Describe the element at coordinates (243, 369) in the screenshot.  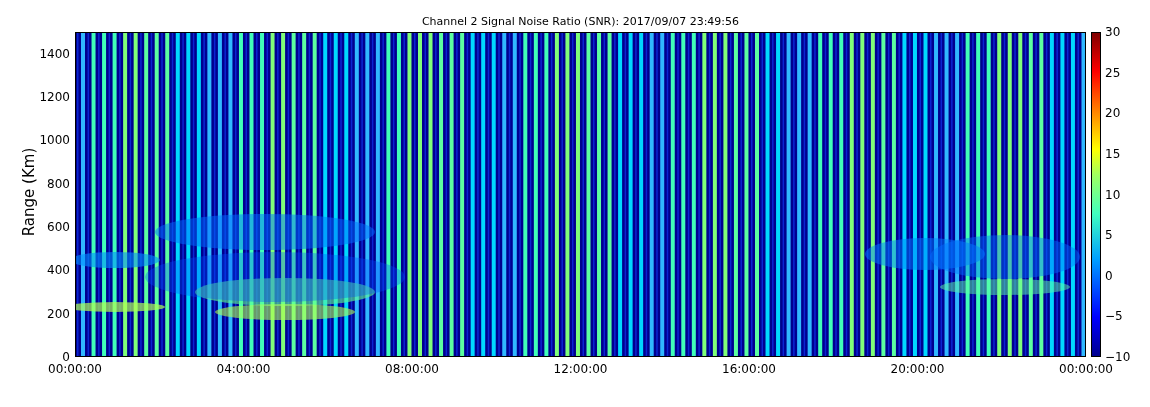
I see `axis-tick-label: 04:00:00` at that location.